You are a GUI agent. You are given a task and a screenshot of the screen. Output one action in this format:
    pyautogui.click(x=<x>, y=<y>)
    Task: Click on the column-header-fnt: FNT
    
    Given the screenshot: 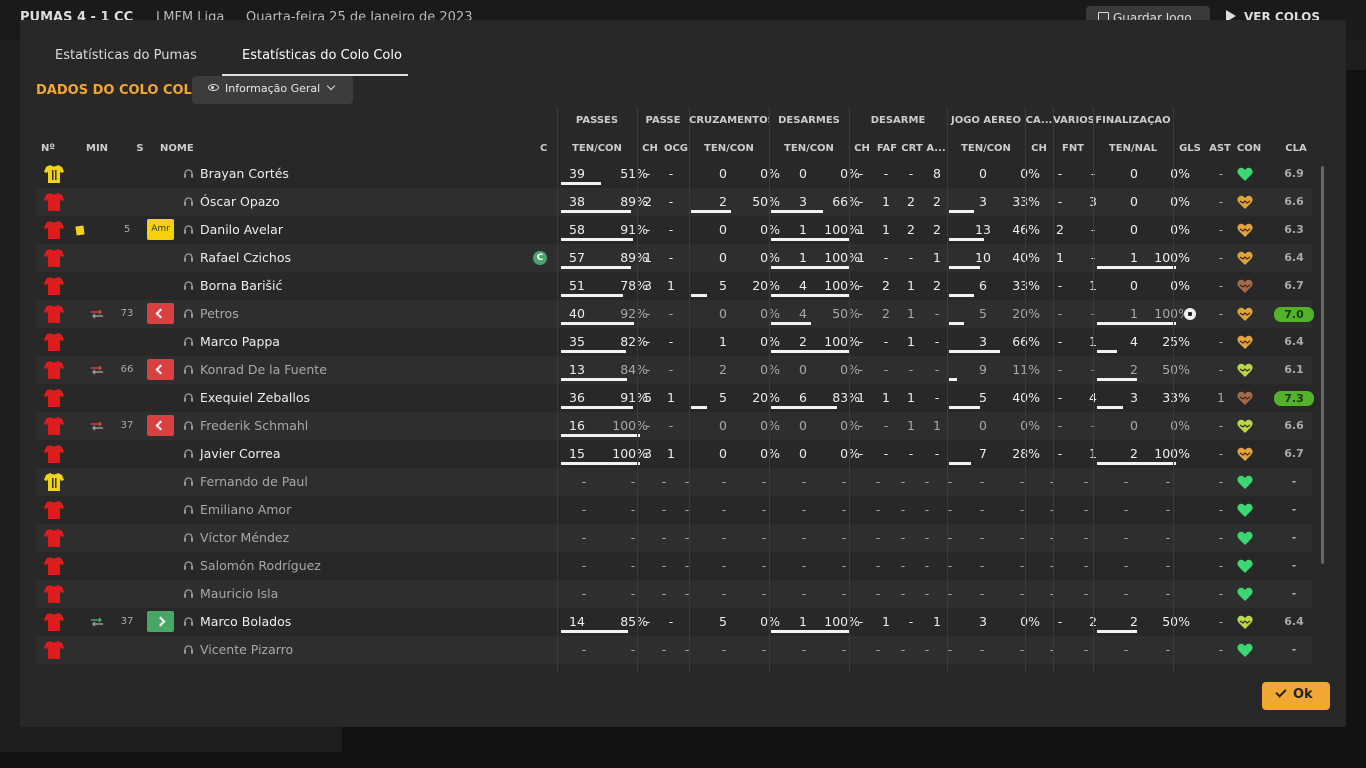 What is the action you would take?
    pyautogui.click(x=1073, y=148)
    